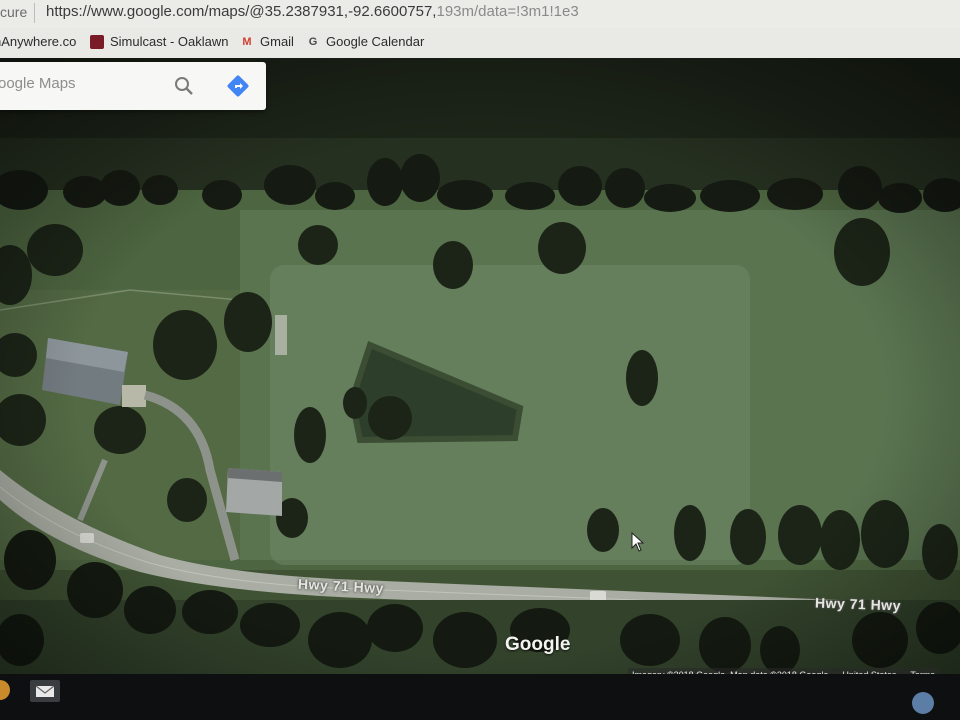  What do you see at coordinates (858, 604) in the screenshot?
I see `road-label: Hwy 71 Hwy` at bounding box center [858, 604].